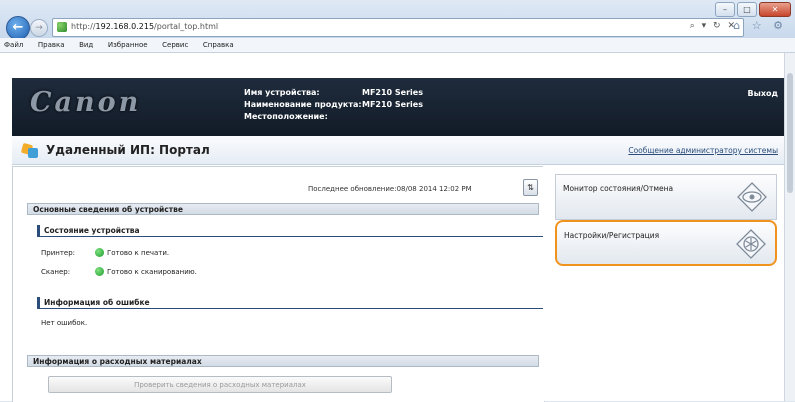 This screenshot has width=795, height=402. Describe the element at coordinates (390, 189) in the screenshot. I see `last-update-text: Последнее обновление:08/08 2014 12:02 PM` at that location.